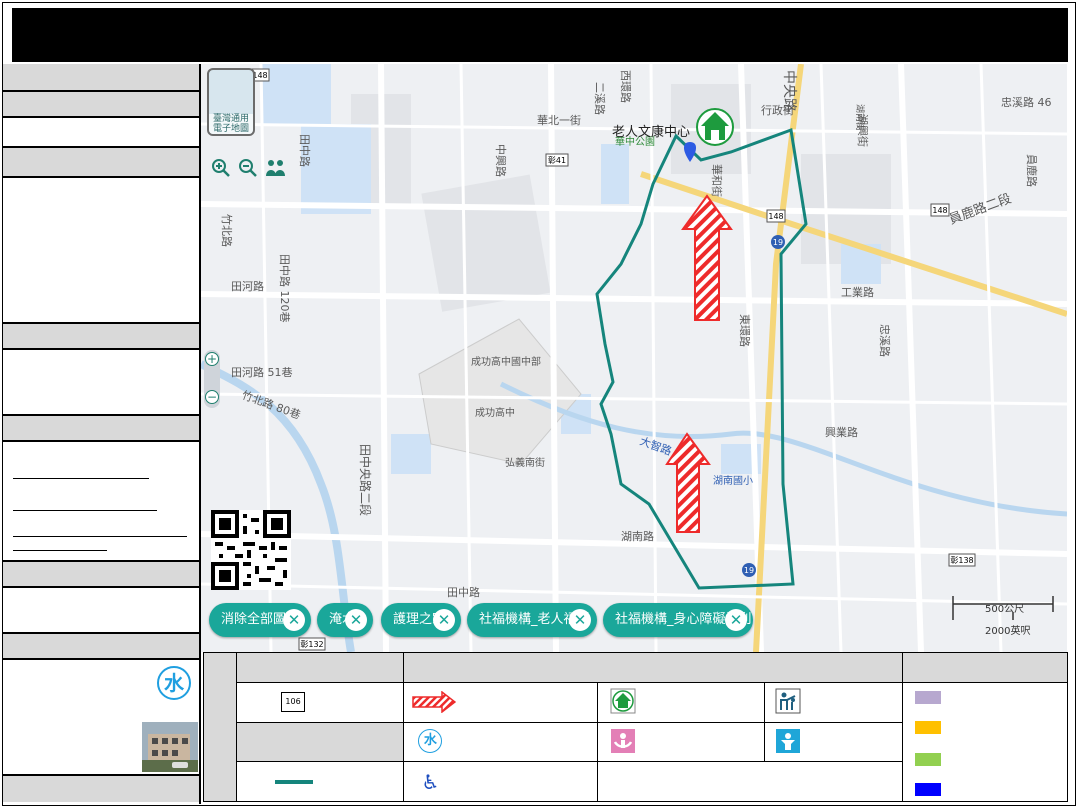 The height and width of the screenshot is (810, 1080). I want to click on legend-cell-disability, so click(681, 742).